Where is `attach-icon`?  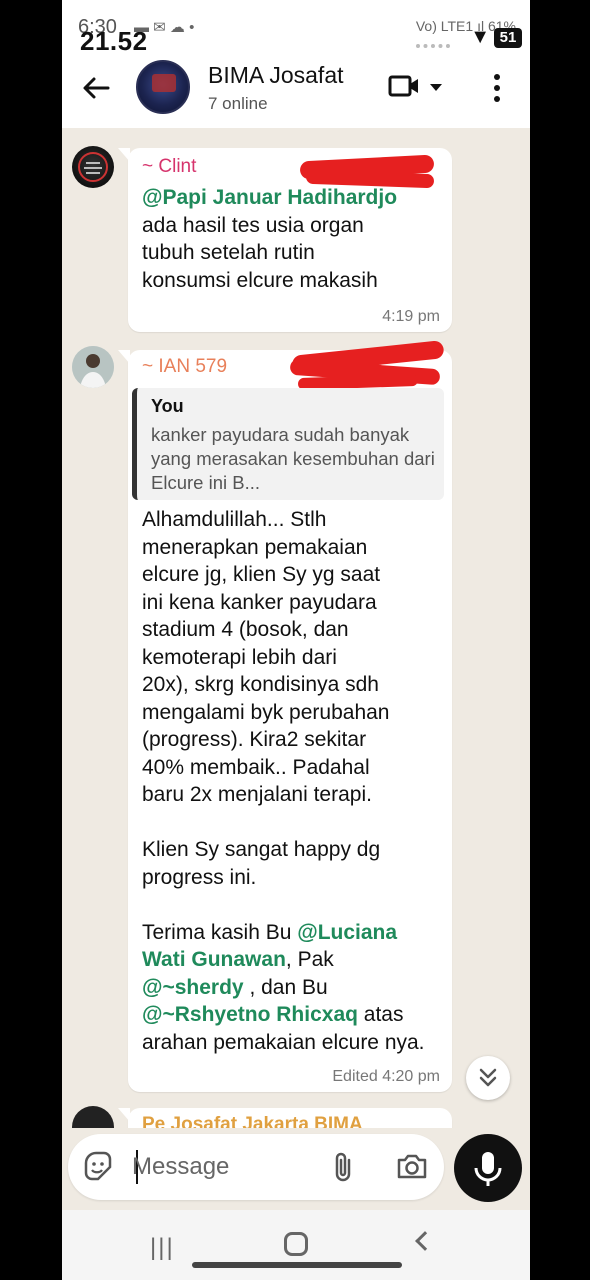
attach-icon is located at coordinates (343, 1167).